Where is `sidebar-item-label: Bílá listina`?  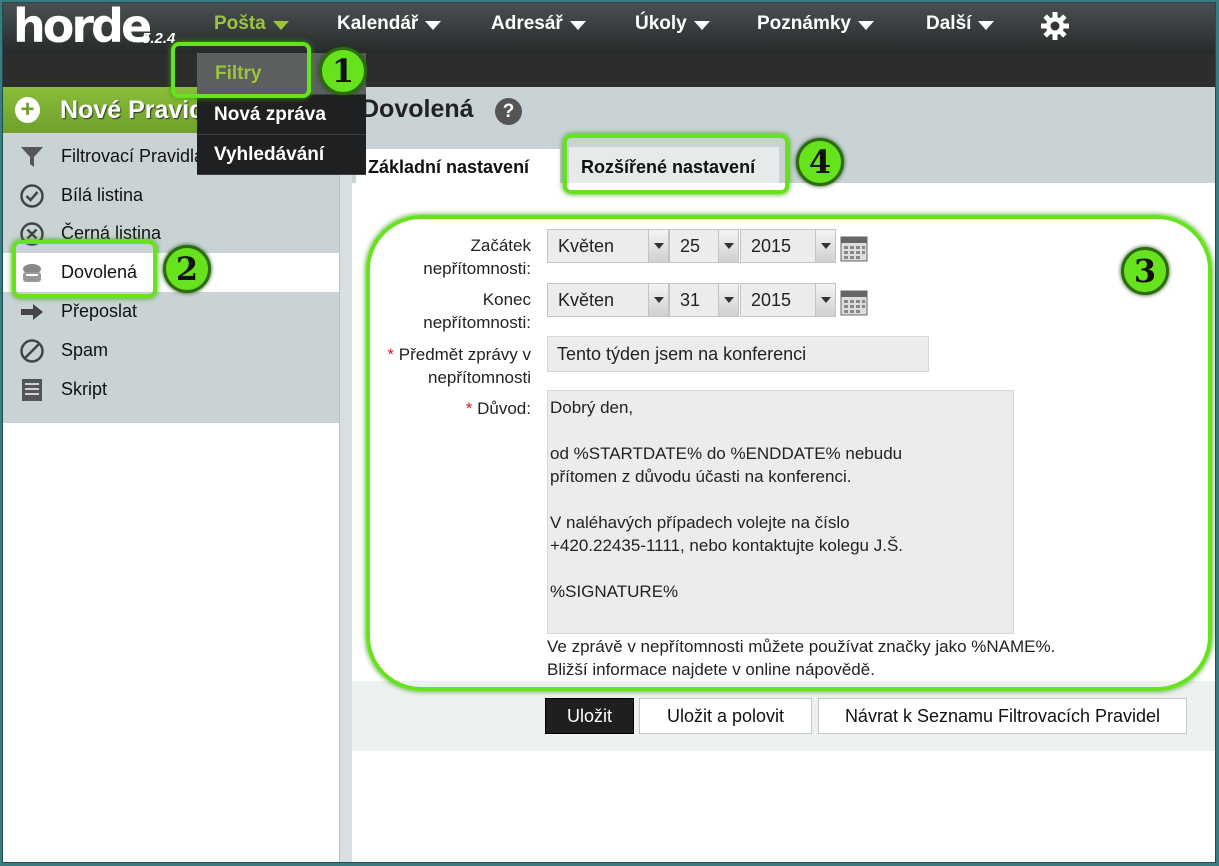 sidebar-item-label: Bílá listina is located at coordinates (102, 195).